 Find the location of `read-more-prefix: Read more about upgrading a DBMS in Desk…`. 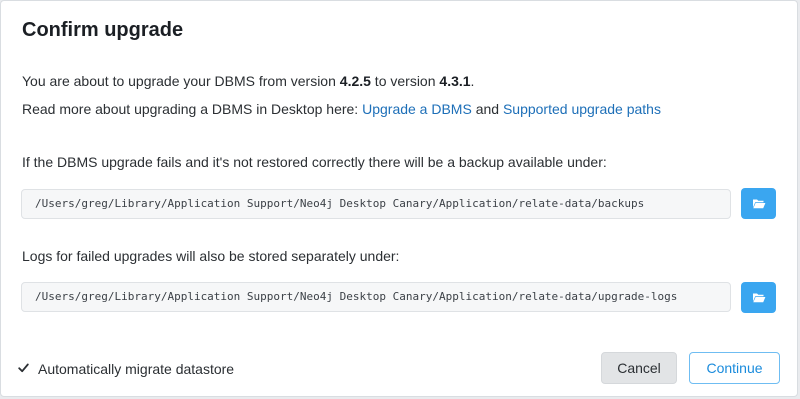

read-more-prefix: Read more about upgrading a DBMS in Desk… is located at coordinates (192, 109).